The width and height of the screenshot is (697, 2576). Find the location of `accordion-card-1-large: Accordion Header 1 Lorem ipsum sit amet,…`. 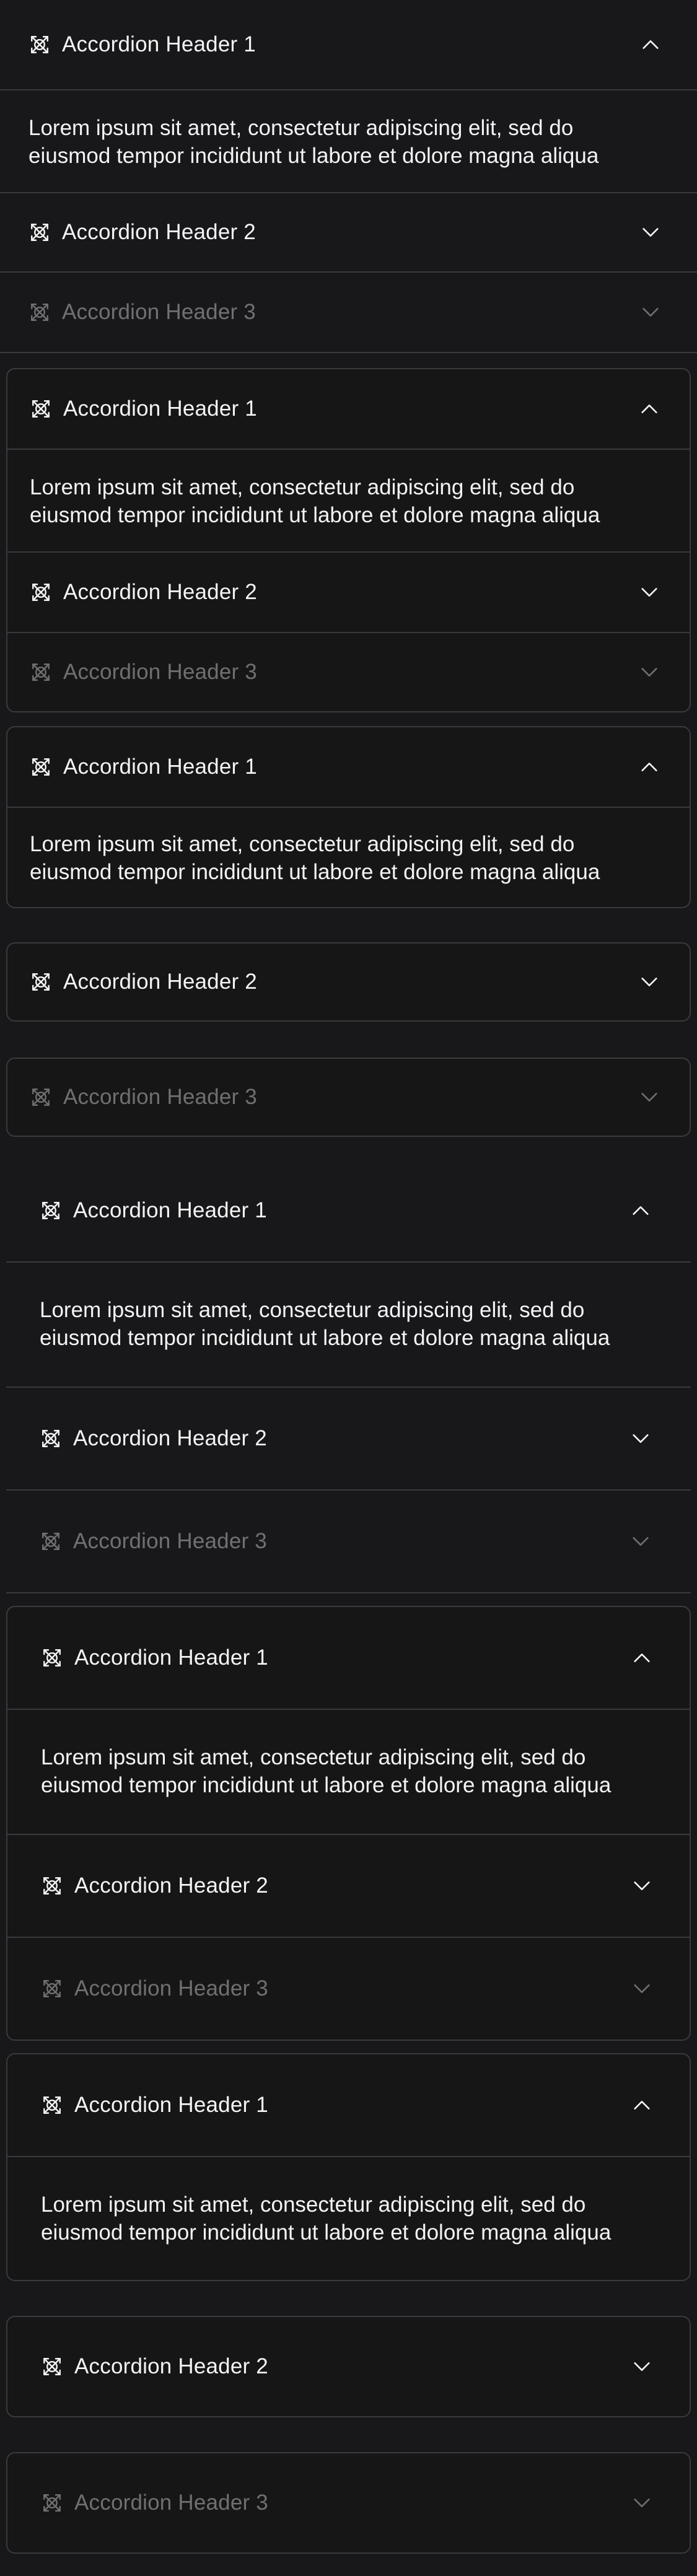

accordion-card-1-large: Accordion Header 1 Lorem ipsum sit amet,… is located at coordinates (348, 2167).